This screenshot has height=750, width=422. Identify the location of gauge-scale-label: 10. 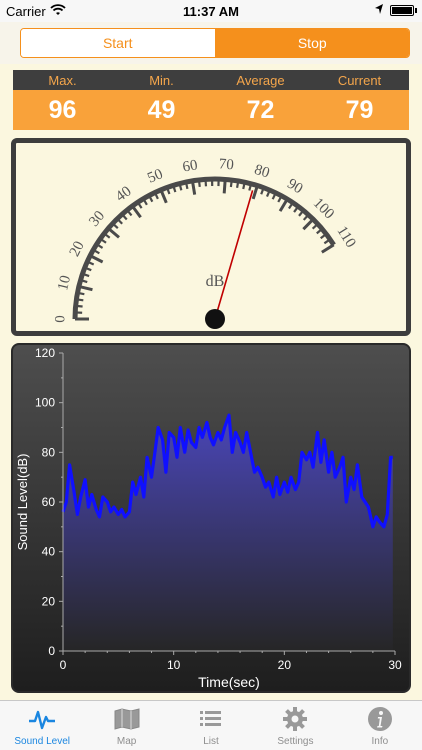
(64, 283).